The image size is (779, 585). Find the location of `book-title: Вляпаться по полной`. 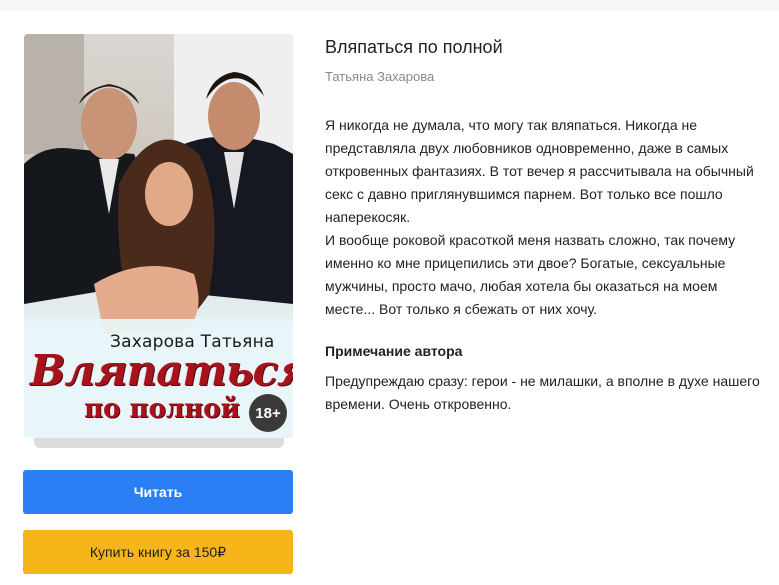

book-title: Вляпаться по полной is located at coordinates (414, 47).